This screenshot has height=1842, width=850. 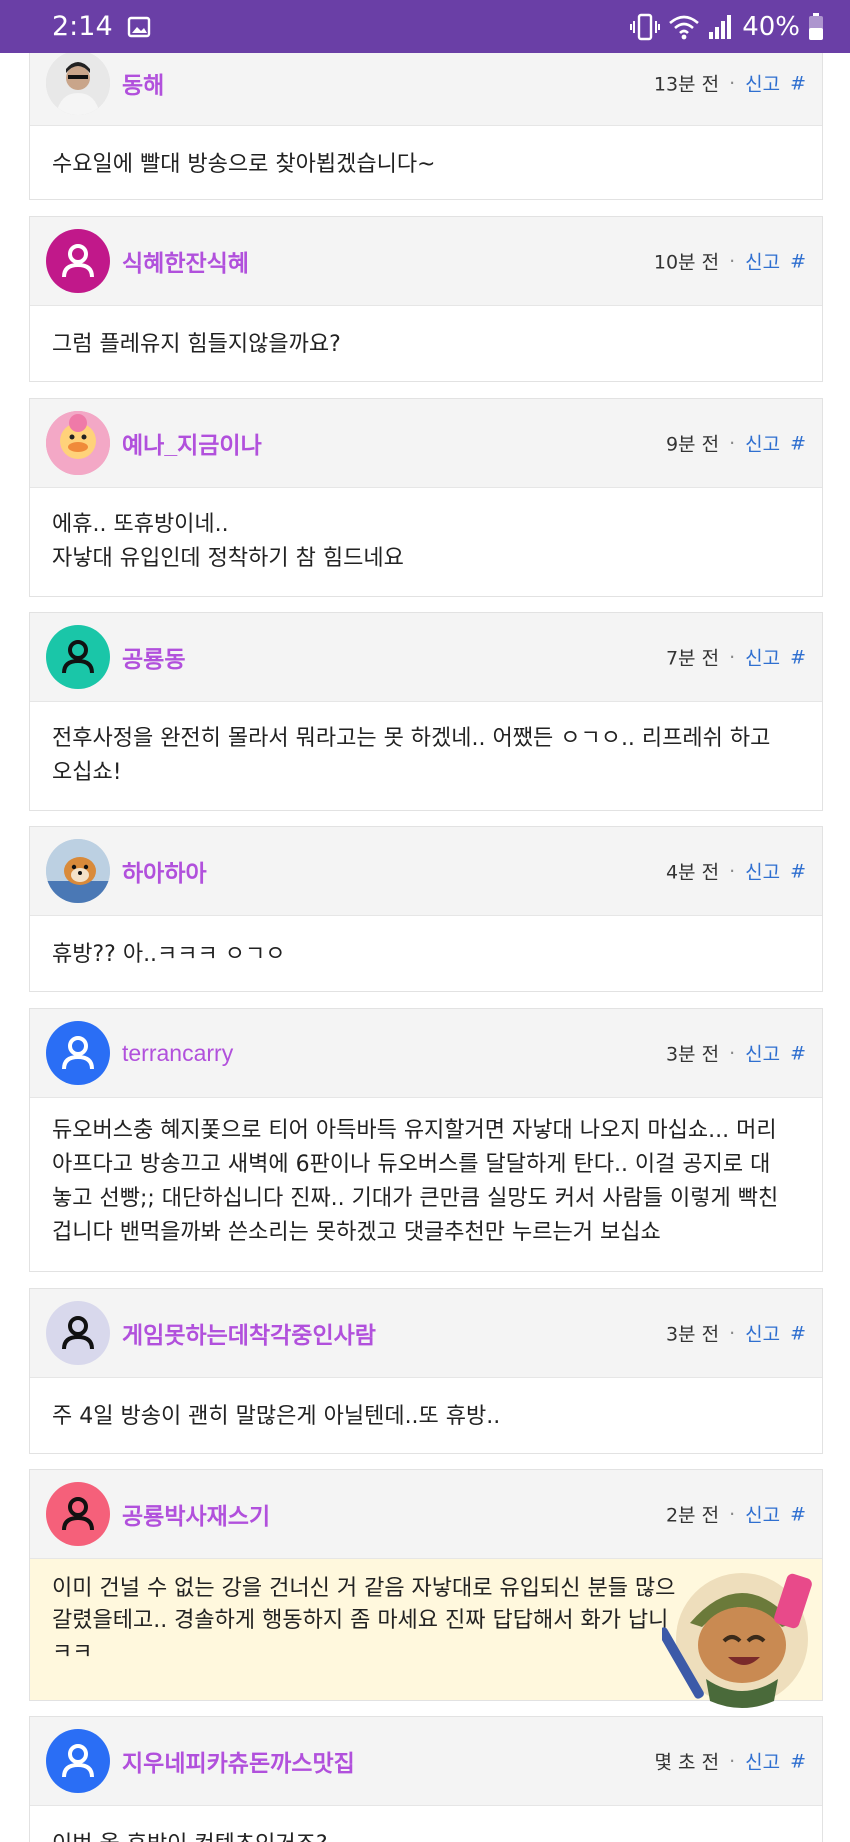 What do you see at coordinates (426, 1824) in the screenshot?
I see `comment-body: 이번 올 휴방이 컨텐츠인거죠?` at bounding box center [426, 1824].